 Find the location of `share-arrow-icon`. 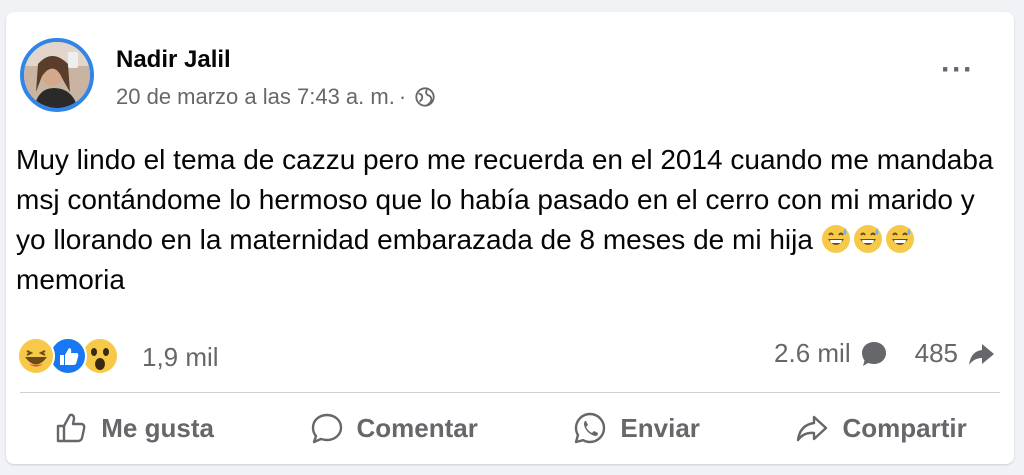

share-arrow-icon is located at coordinates (981, 354).